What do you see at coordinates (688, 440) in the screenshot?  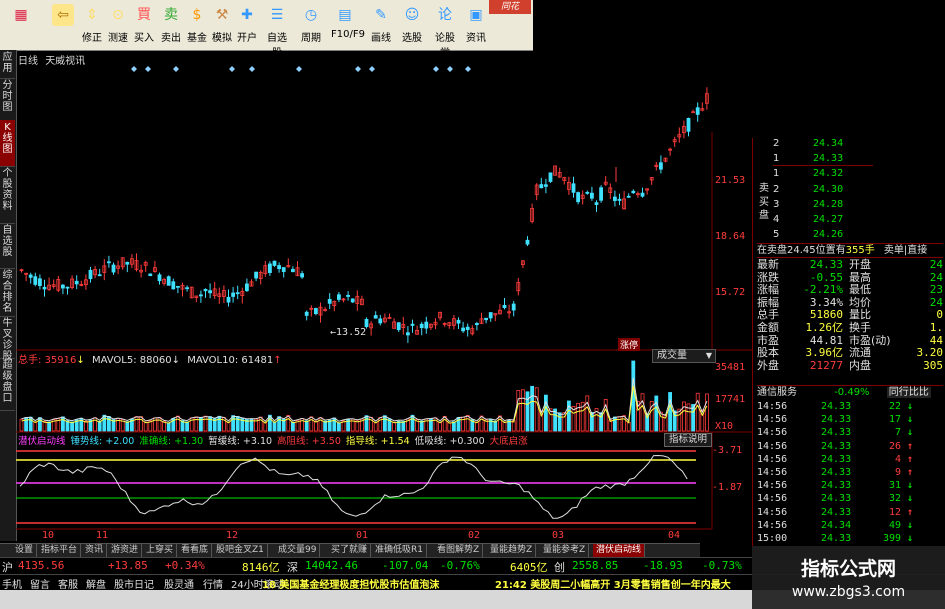 I see `indicator-help-button: 指标说明` at bounding box center [688, 440].